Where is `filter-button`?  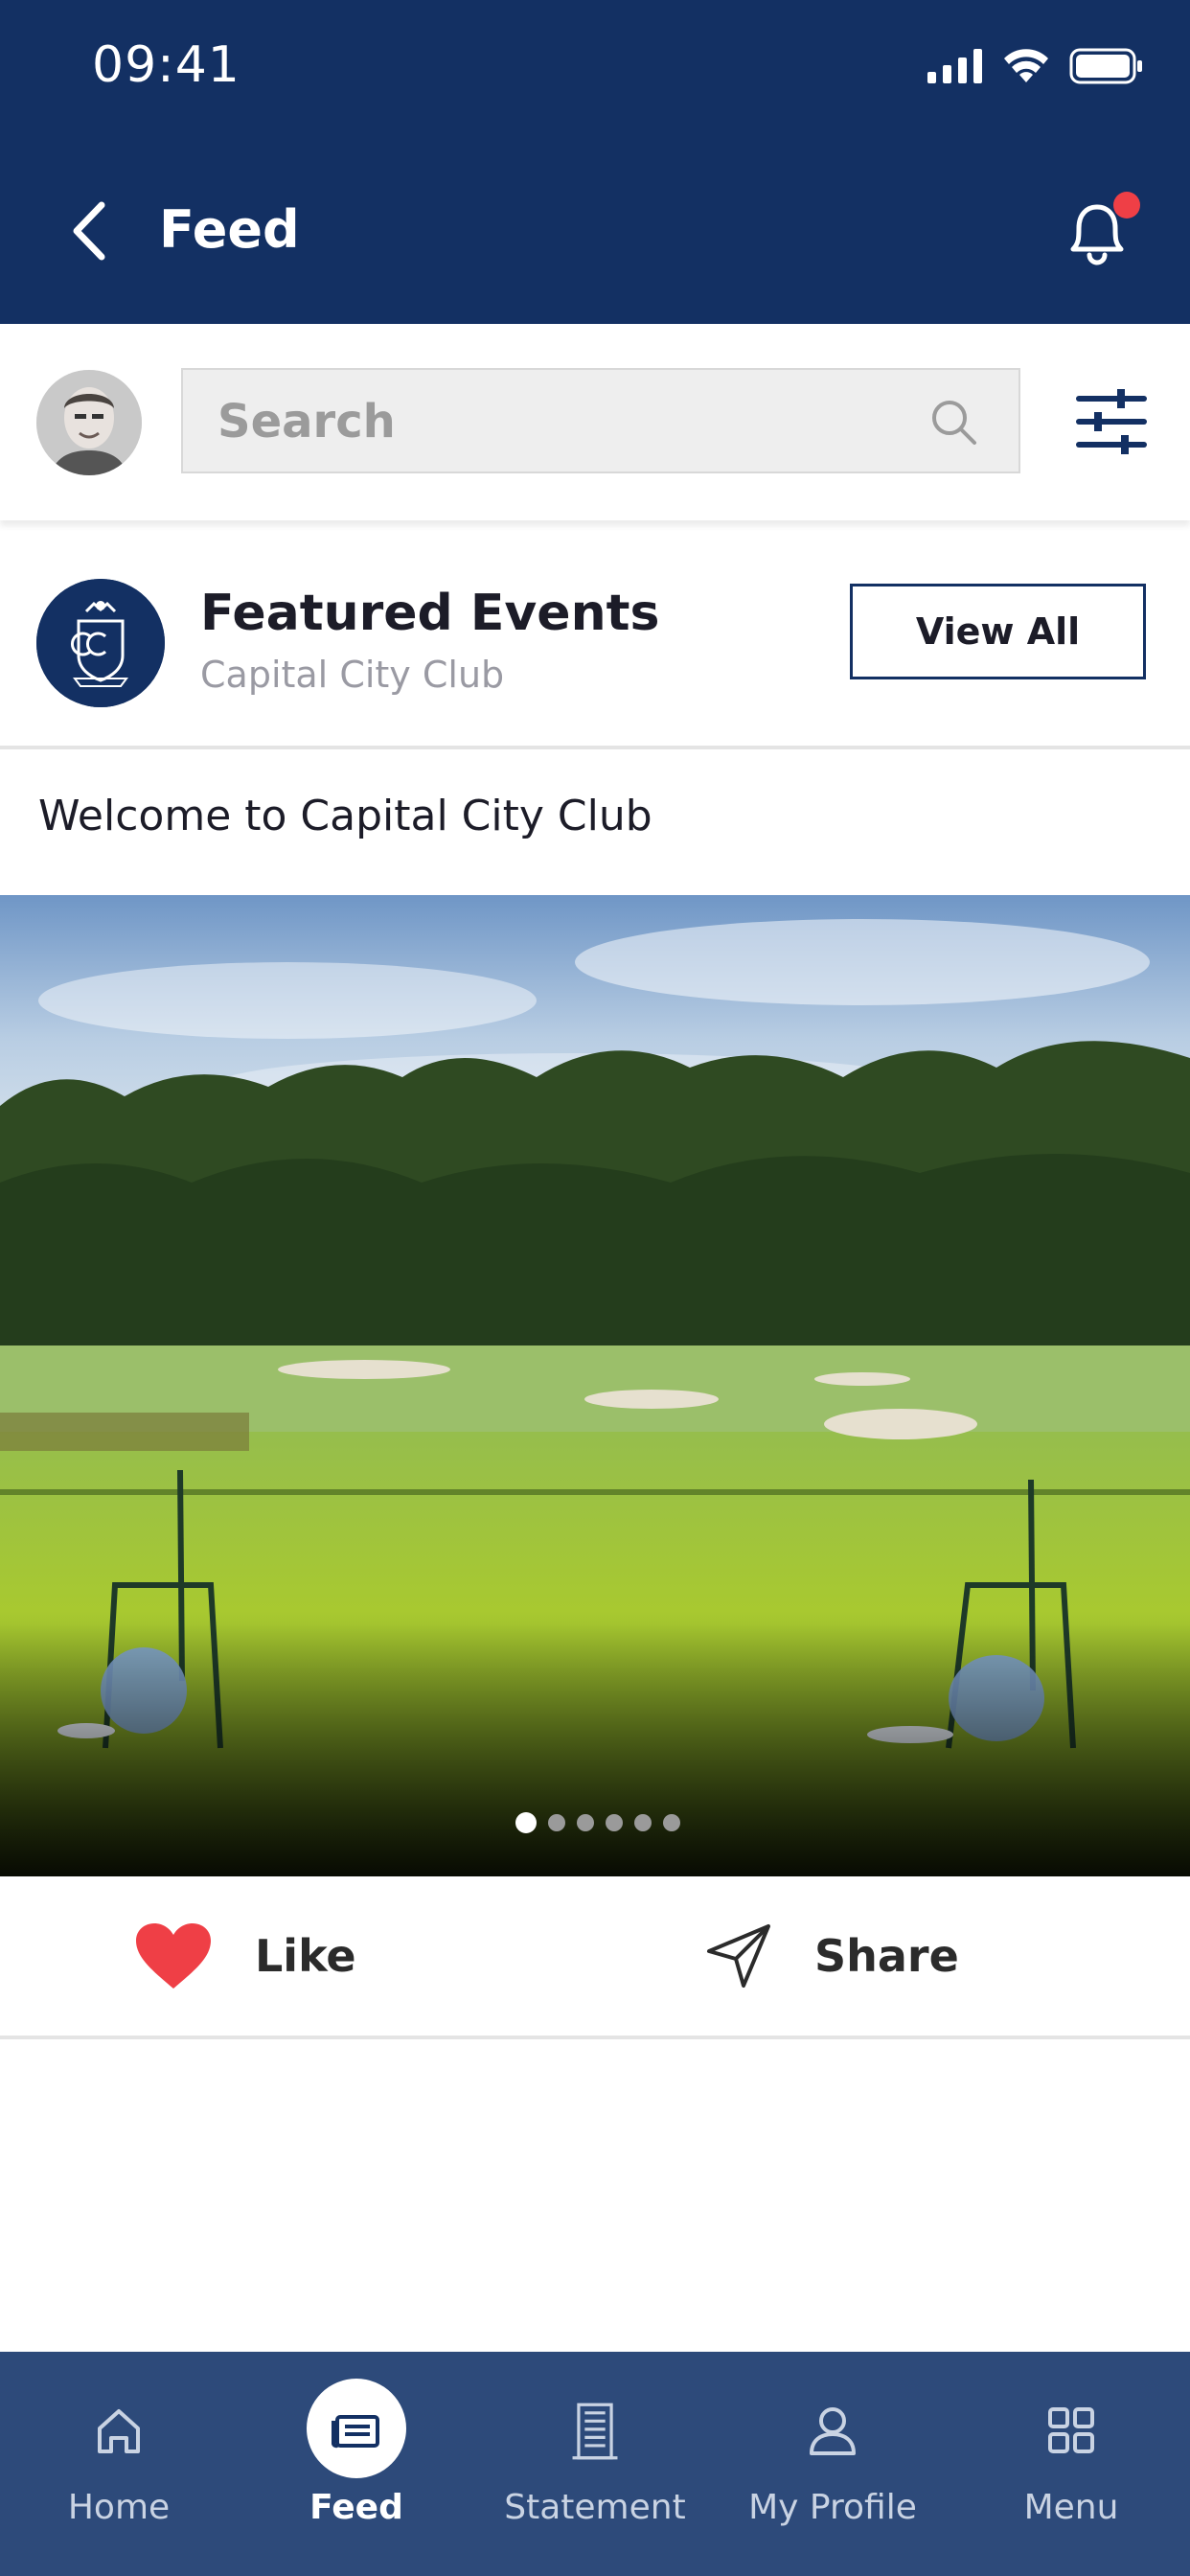 filter-button is located at coordinates (1111, 421).